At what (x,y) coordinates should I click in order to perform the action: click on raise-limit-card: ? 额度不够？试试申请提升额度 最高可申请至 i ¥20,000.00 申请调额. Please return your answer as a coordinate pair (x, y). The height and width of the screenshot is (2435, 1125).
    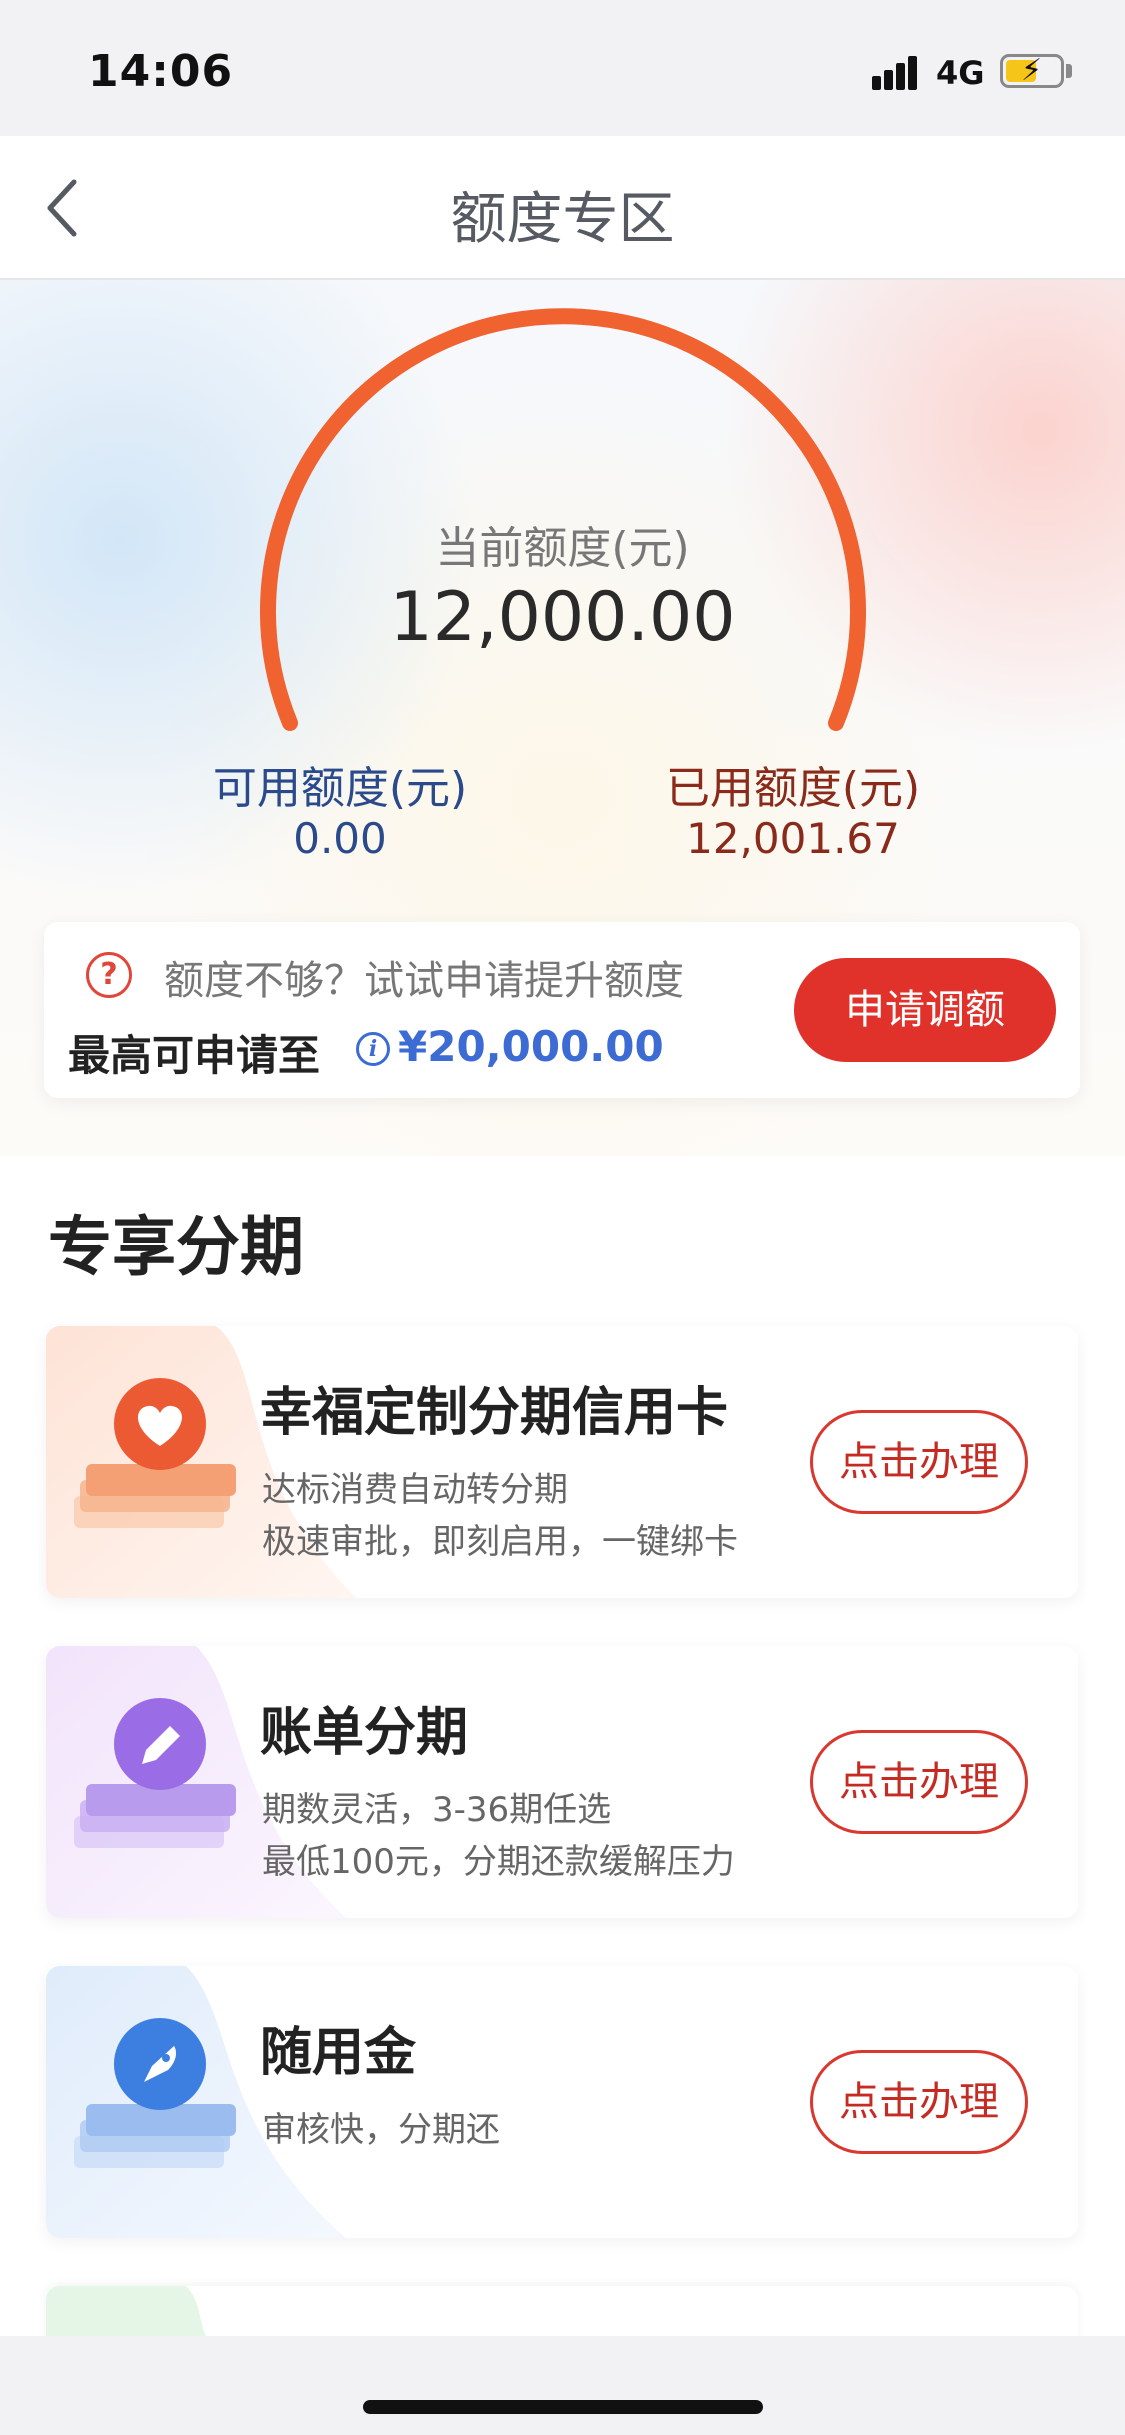
    Looking at the image, I should click on (562, 1010).